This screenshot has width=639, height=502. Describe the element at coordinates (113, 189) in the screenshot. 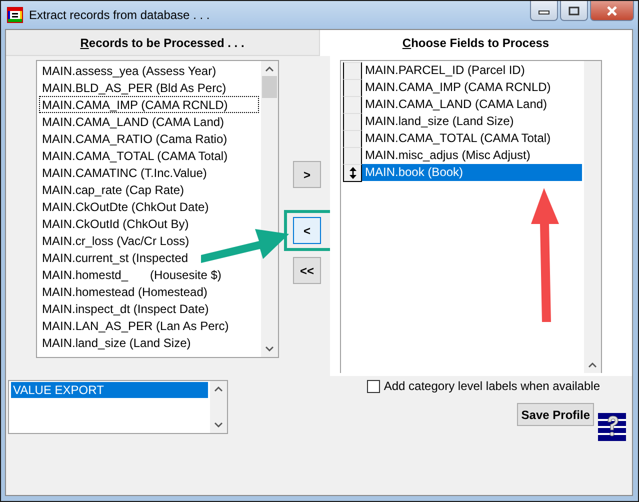

I see `list-item: MAIN.cap_rate (Cap Rate)` at that location.